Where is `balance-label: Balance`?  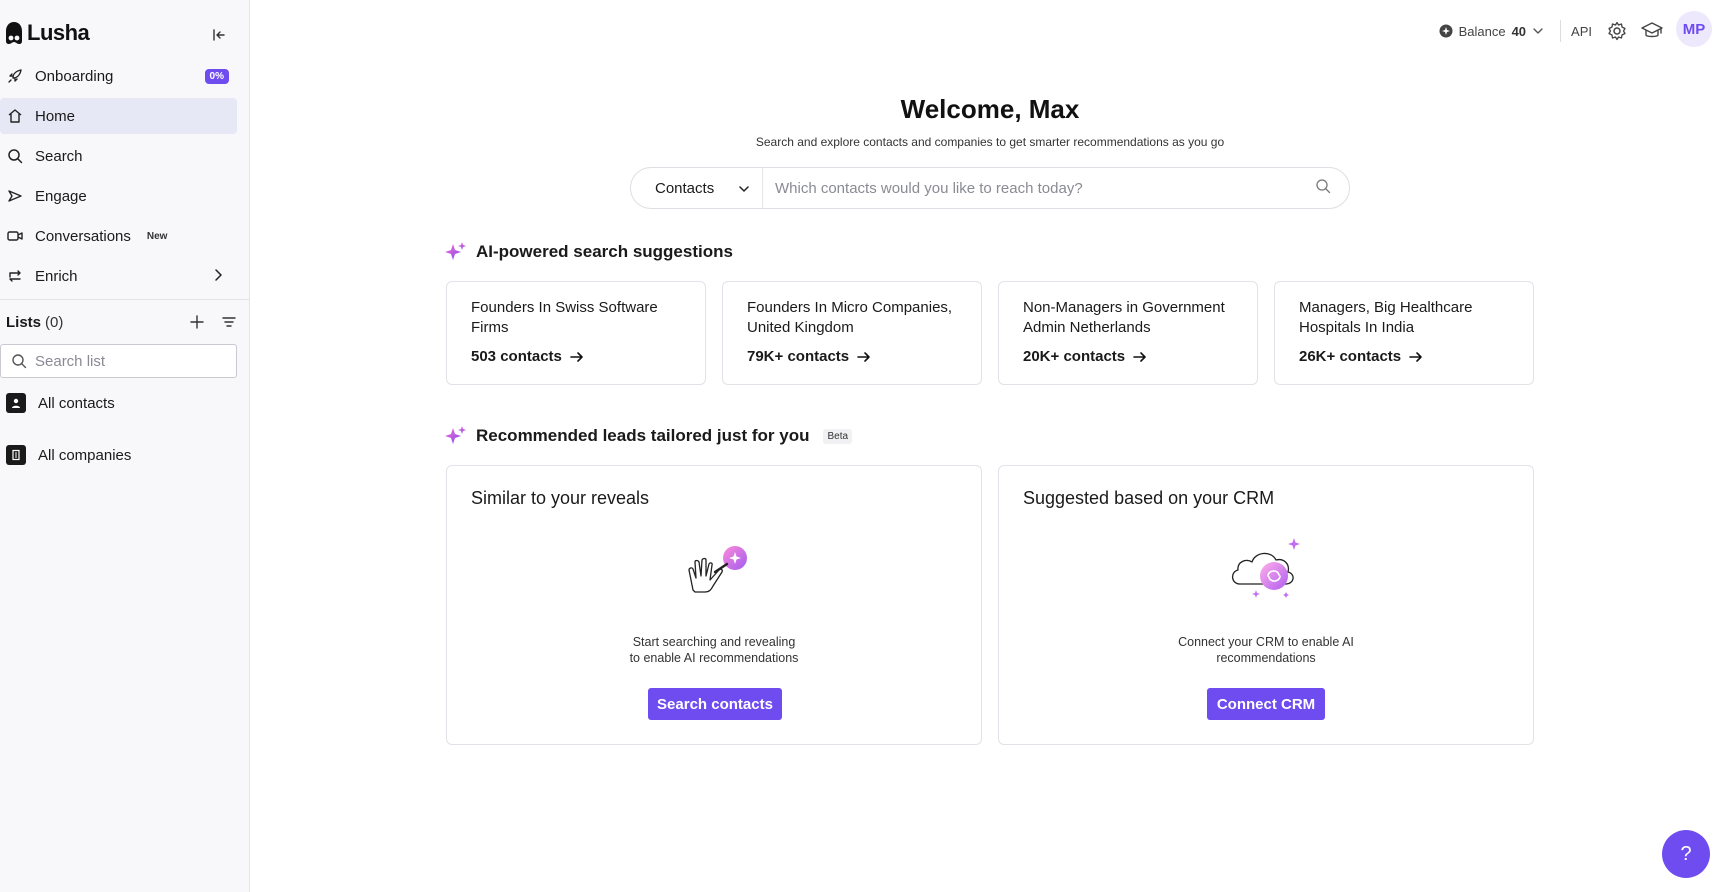 balance-label: Balance is located at coordinates (1482, 31).